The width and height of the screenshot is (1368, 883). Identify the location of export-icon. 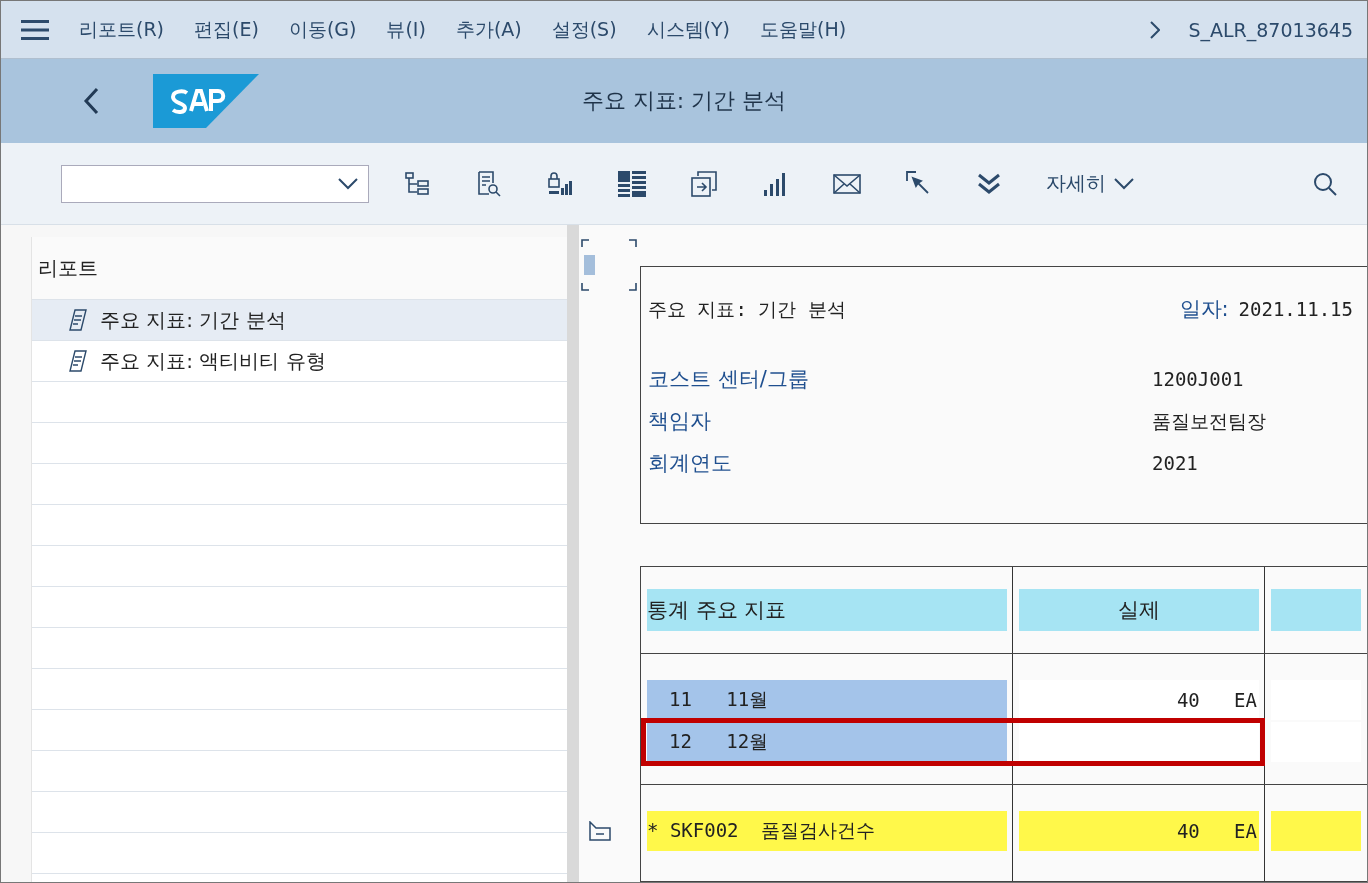
(704, 183).